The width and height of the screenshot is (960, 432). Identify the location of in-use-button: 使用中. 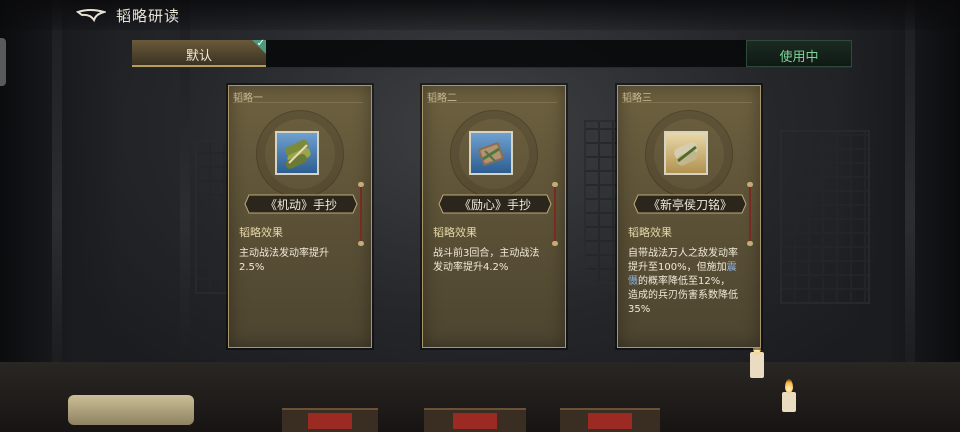
(799, 53).